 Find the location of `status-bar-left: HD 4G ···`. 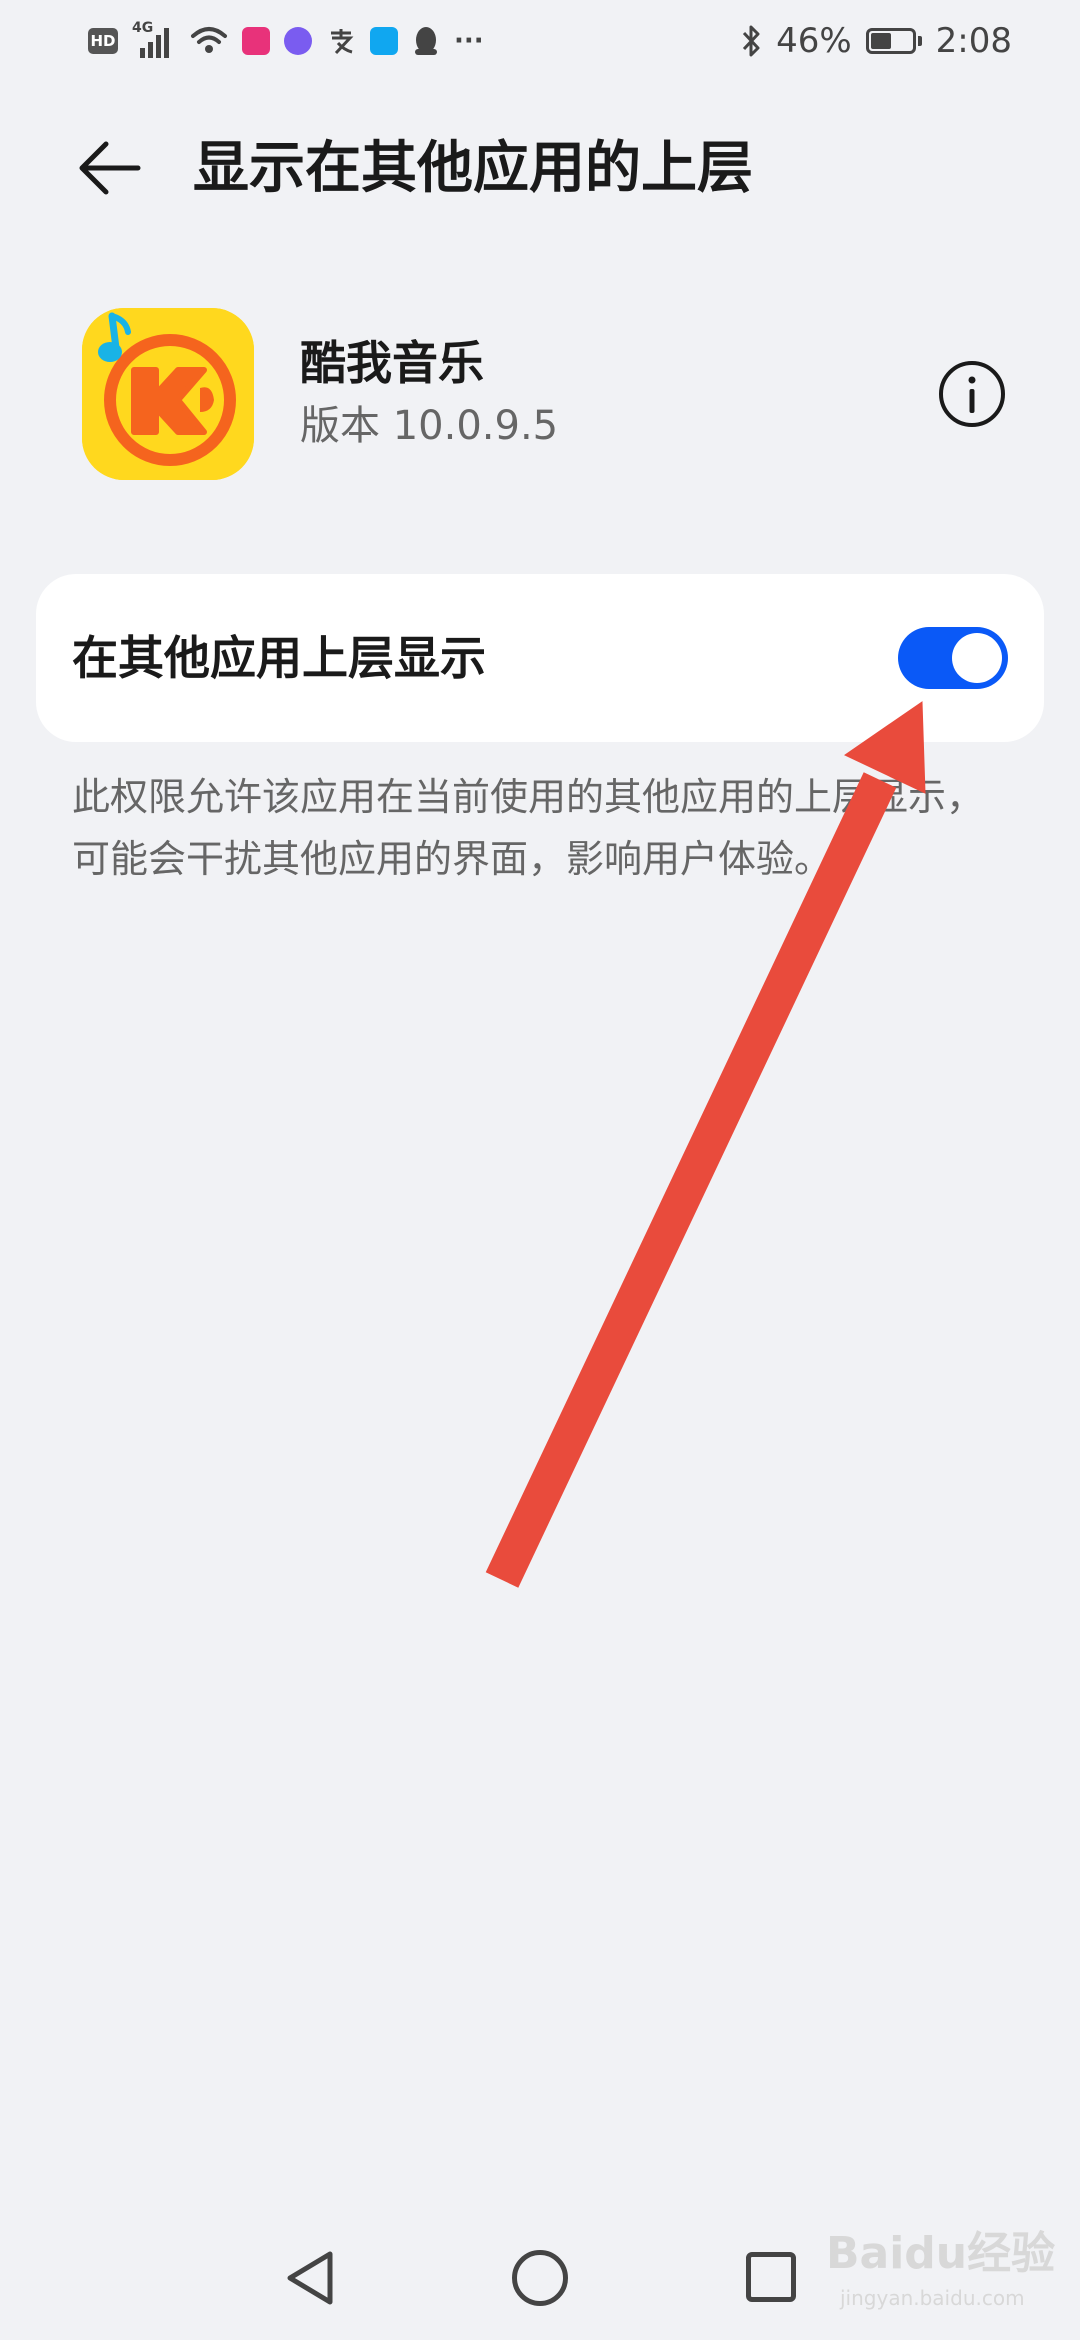

status-bar-left: HD 4G ··· is located at coordinates (286, 41).